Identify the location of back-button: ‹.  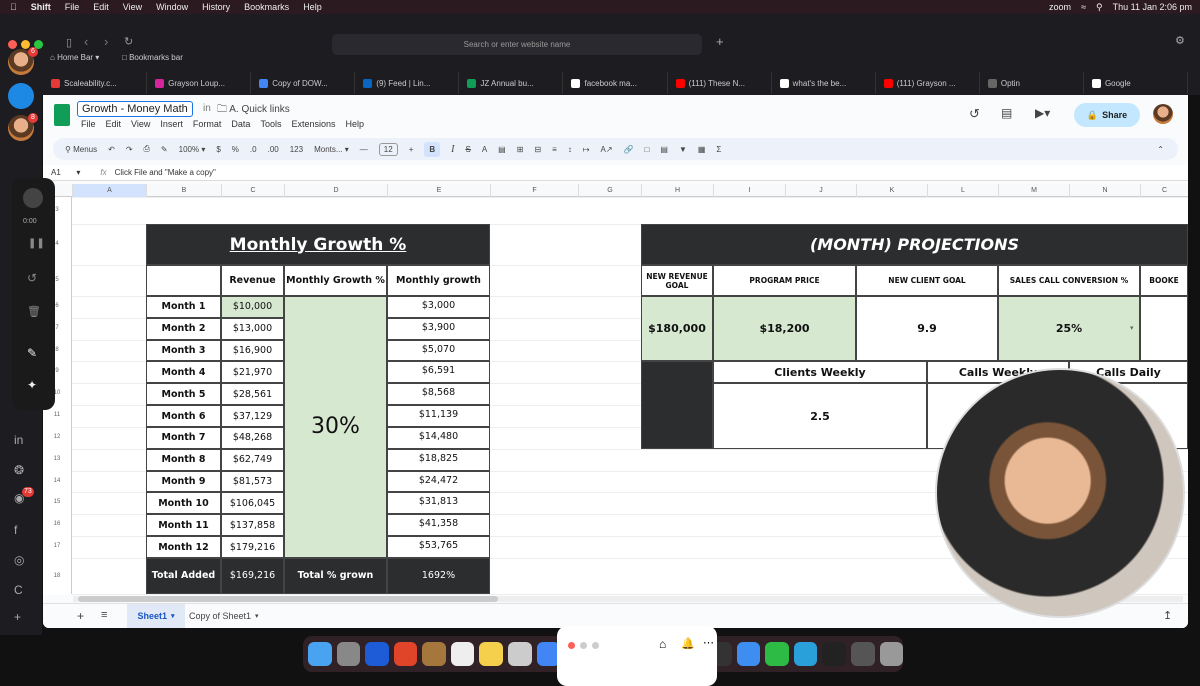
(86, 41).